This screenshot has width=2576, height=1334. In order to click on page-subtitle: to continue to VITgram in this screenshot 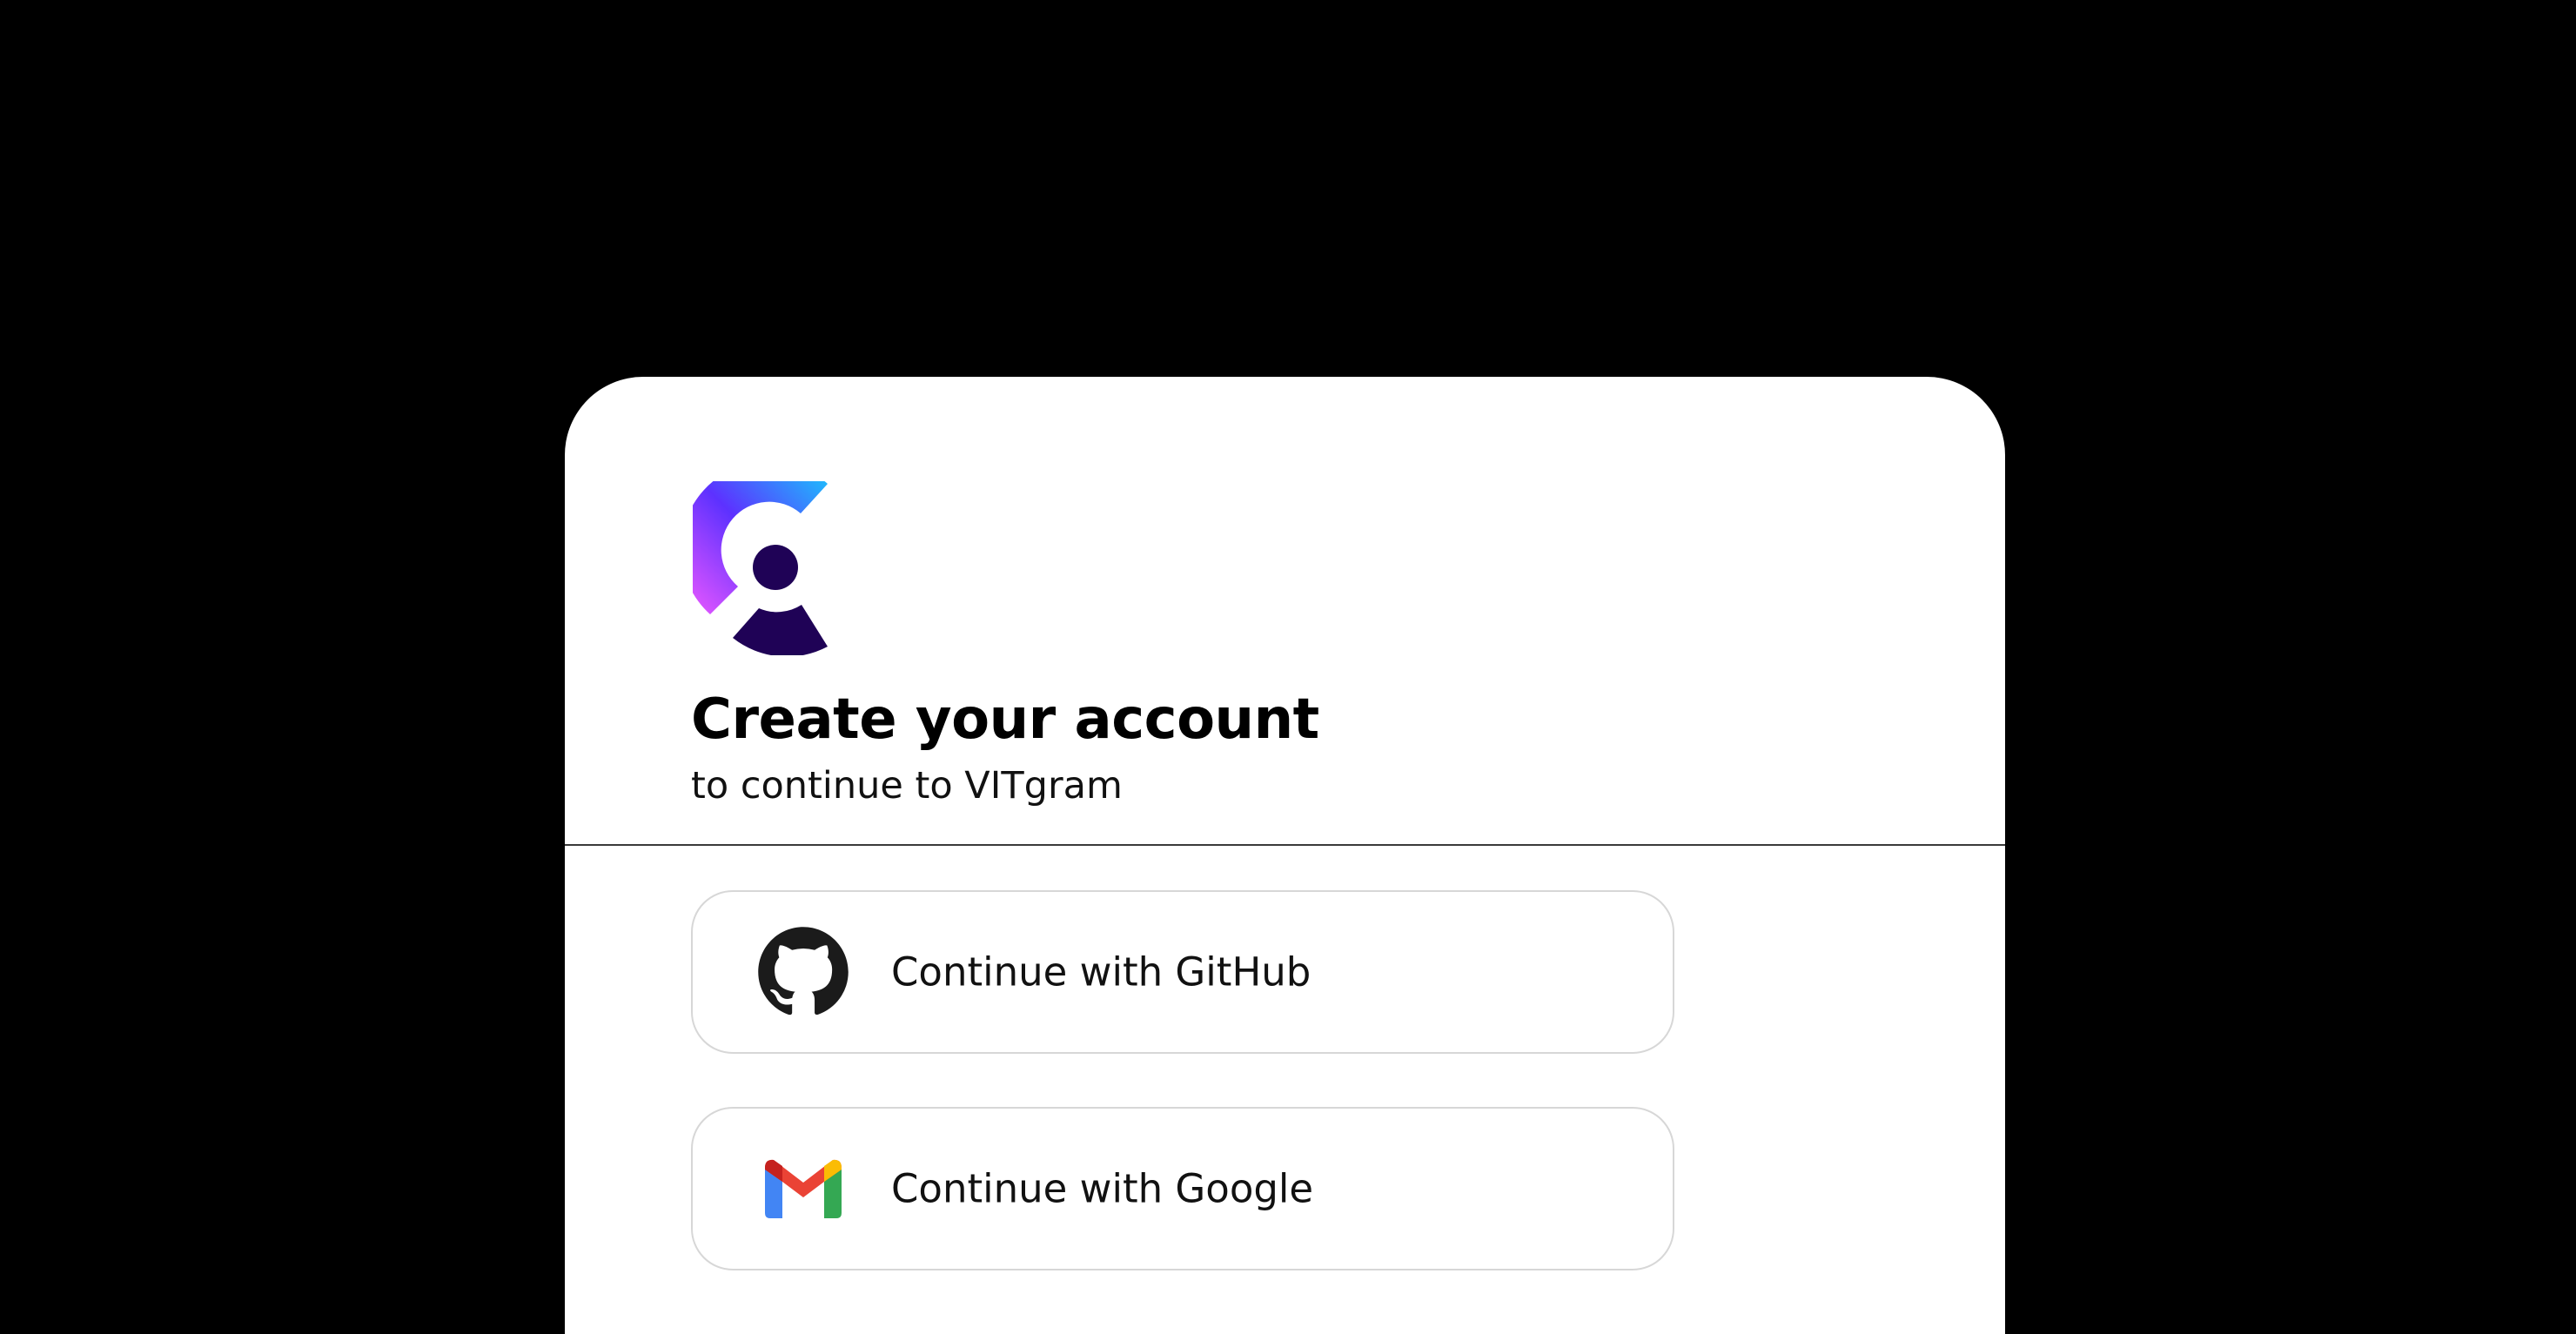, I will do `click(907, 786)`.